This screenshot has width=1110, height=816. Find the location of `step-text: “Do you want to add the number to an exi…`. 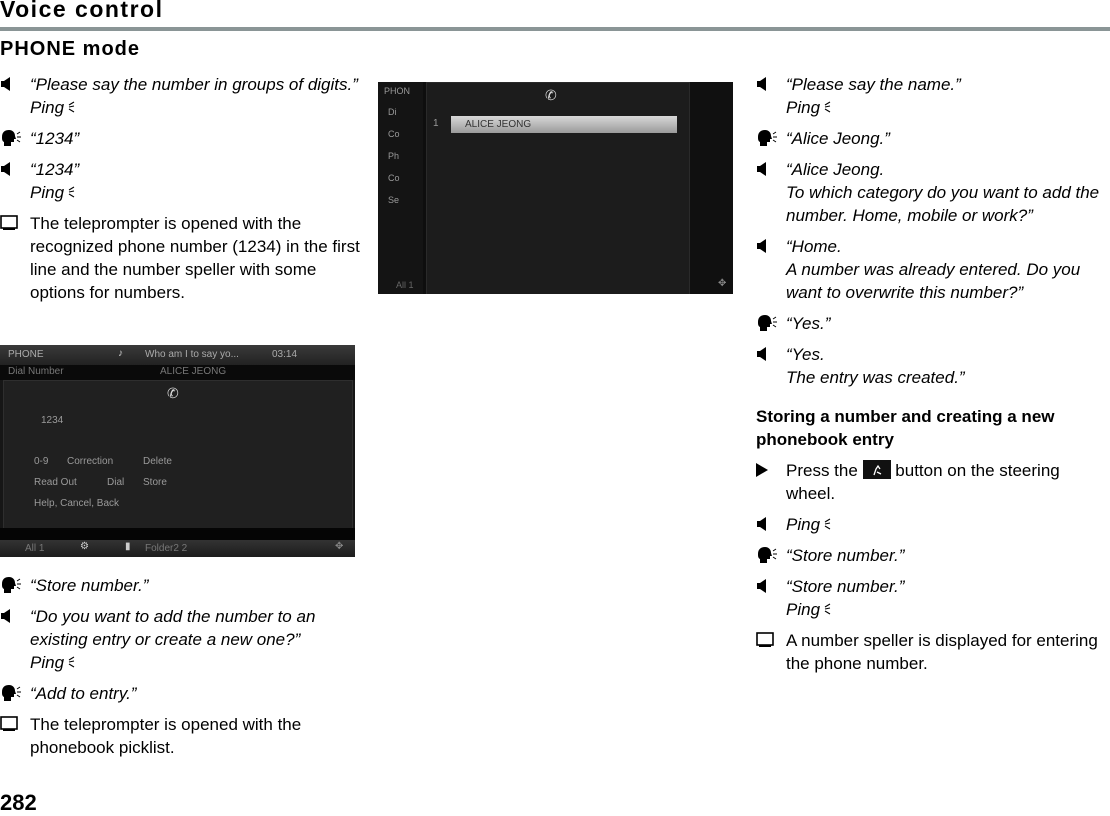

step-text: “Do you want to add the number to an exi… is located at coordinates (173, 628).